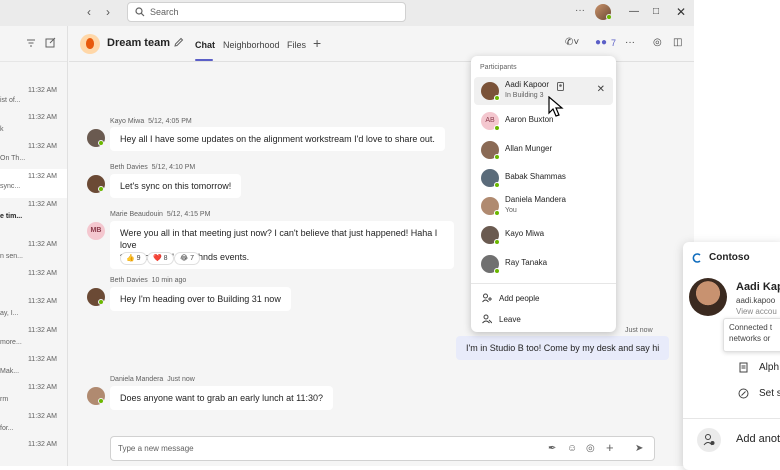 The height and width of the screenshot is (470, 780). What do you see at coordinates (205, 45) in the screenshot?
I see `tab-chat: Chat` at bounding box center [205, 45].